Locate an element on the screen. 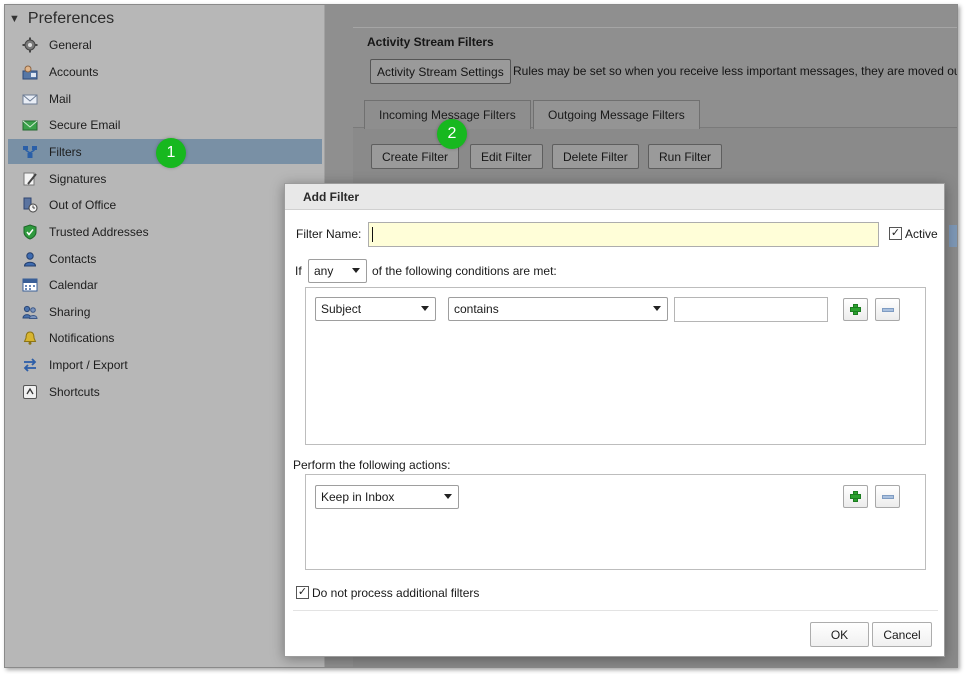  sidebar-item-label: Secure Email is located at coordinates (85, 124).